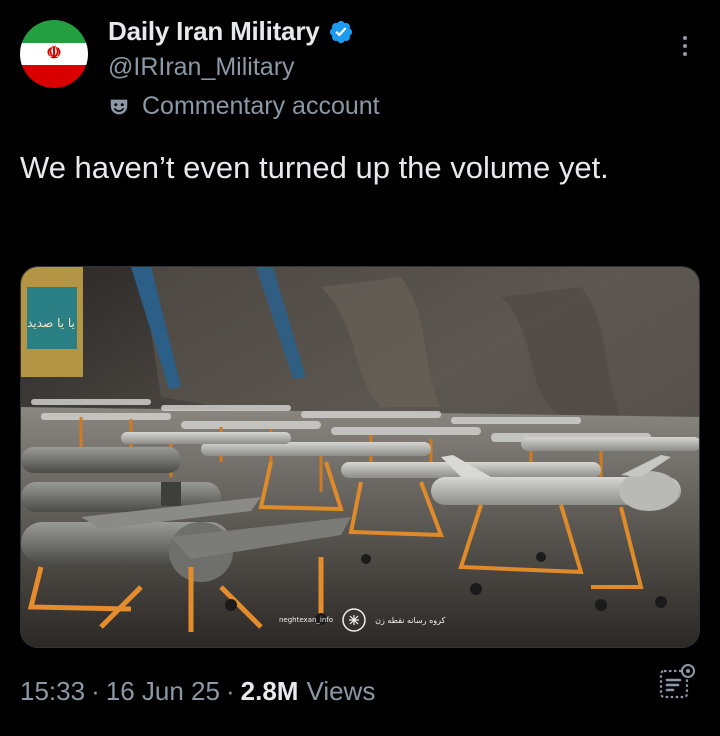  I want to click on theater-mask-icon, so click(119, 106).